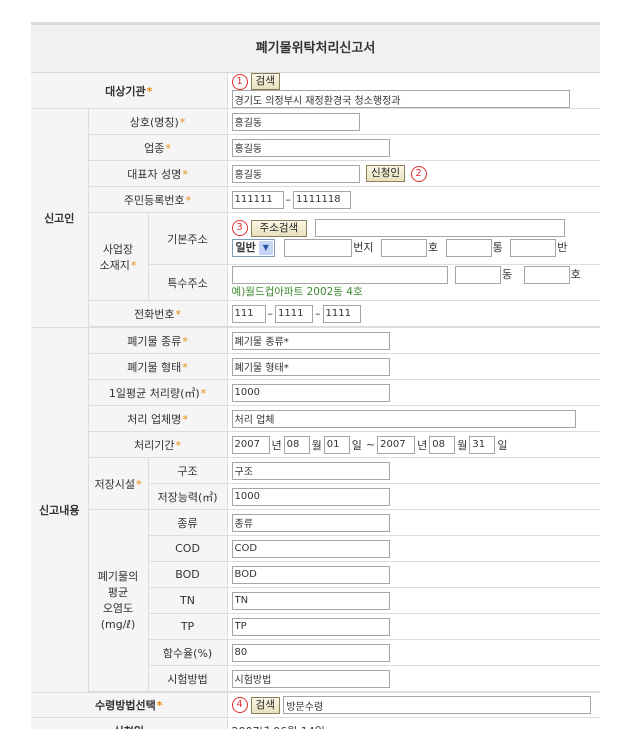 The width and height of the screenshot is (621, 729). What do you see at coordinates (533, 248) in the screenshot?
I see `ban-input` at bounding box center [533, 248].